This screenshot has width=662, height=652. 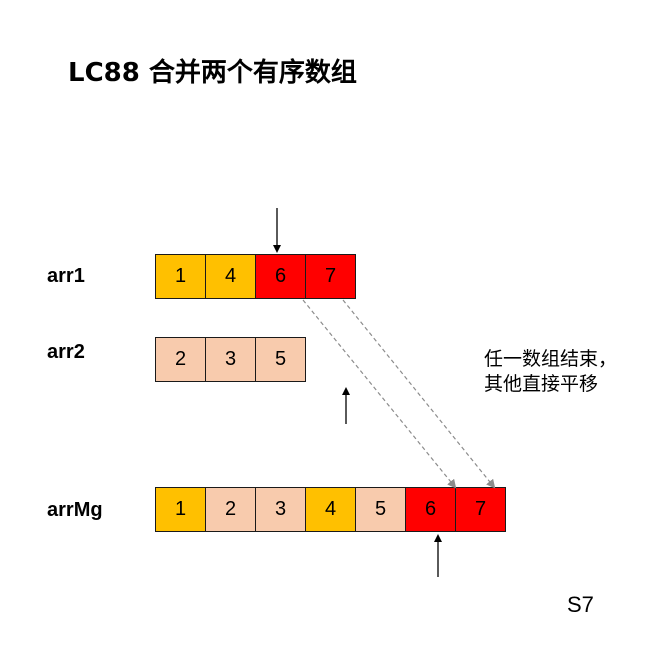 What do you see at coordinates (580, 604) in the screenshot?
I see `step-label: S7` at bounding box center [580, 604].